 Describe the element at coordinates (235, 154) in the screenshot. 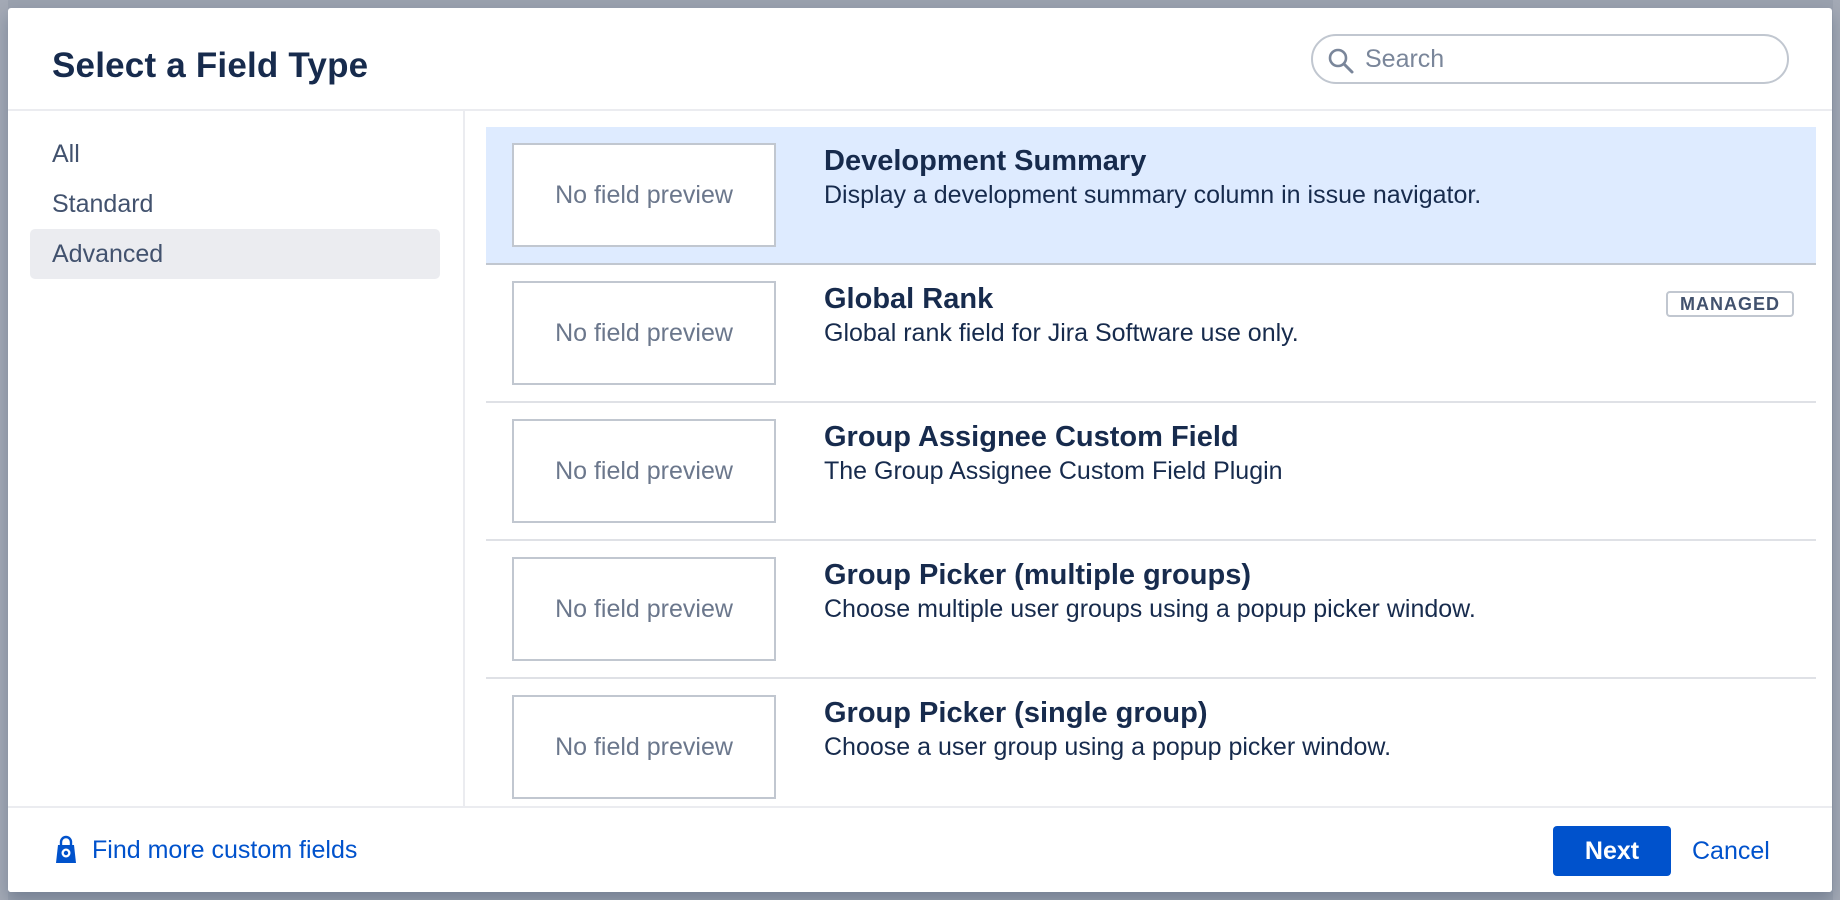

I see `sidebar-item-all: All` at that location.